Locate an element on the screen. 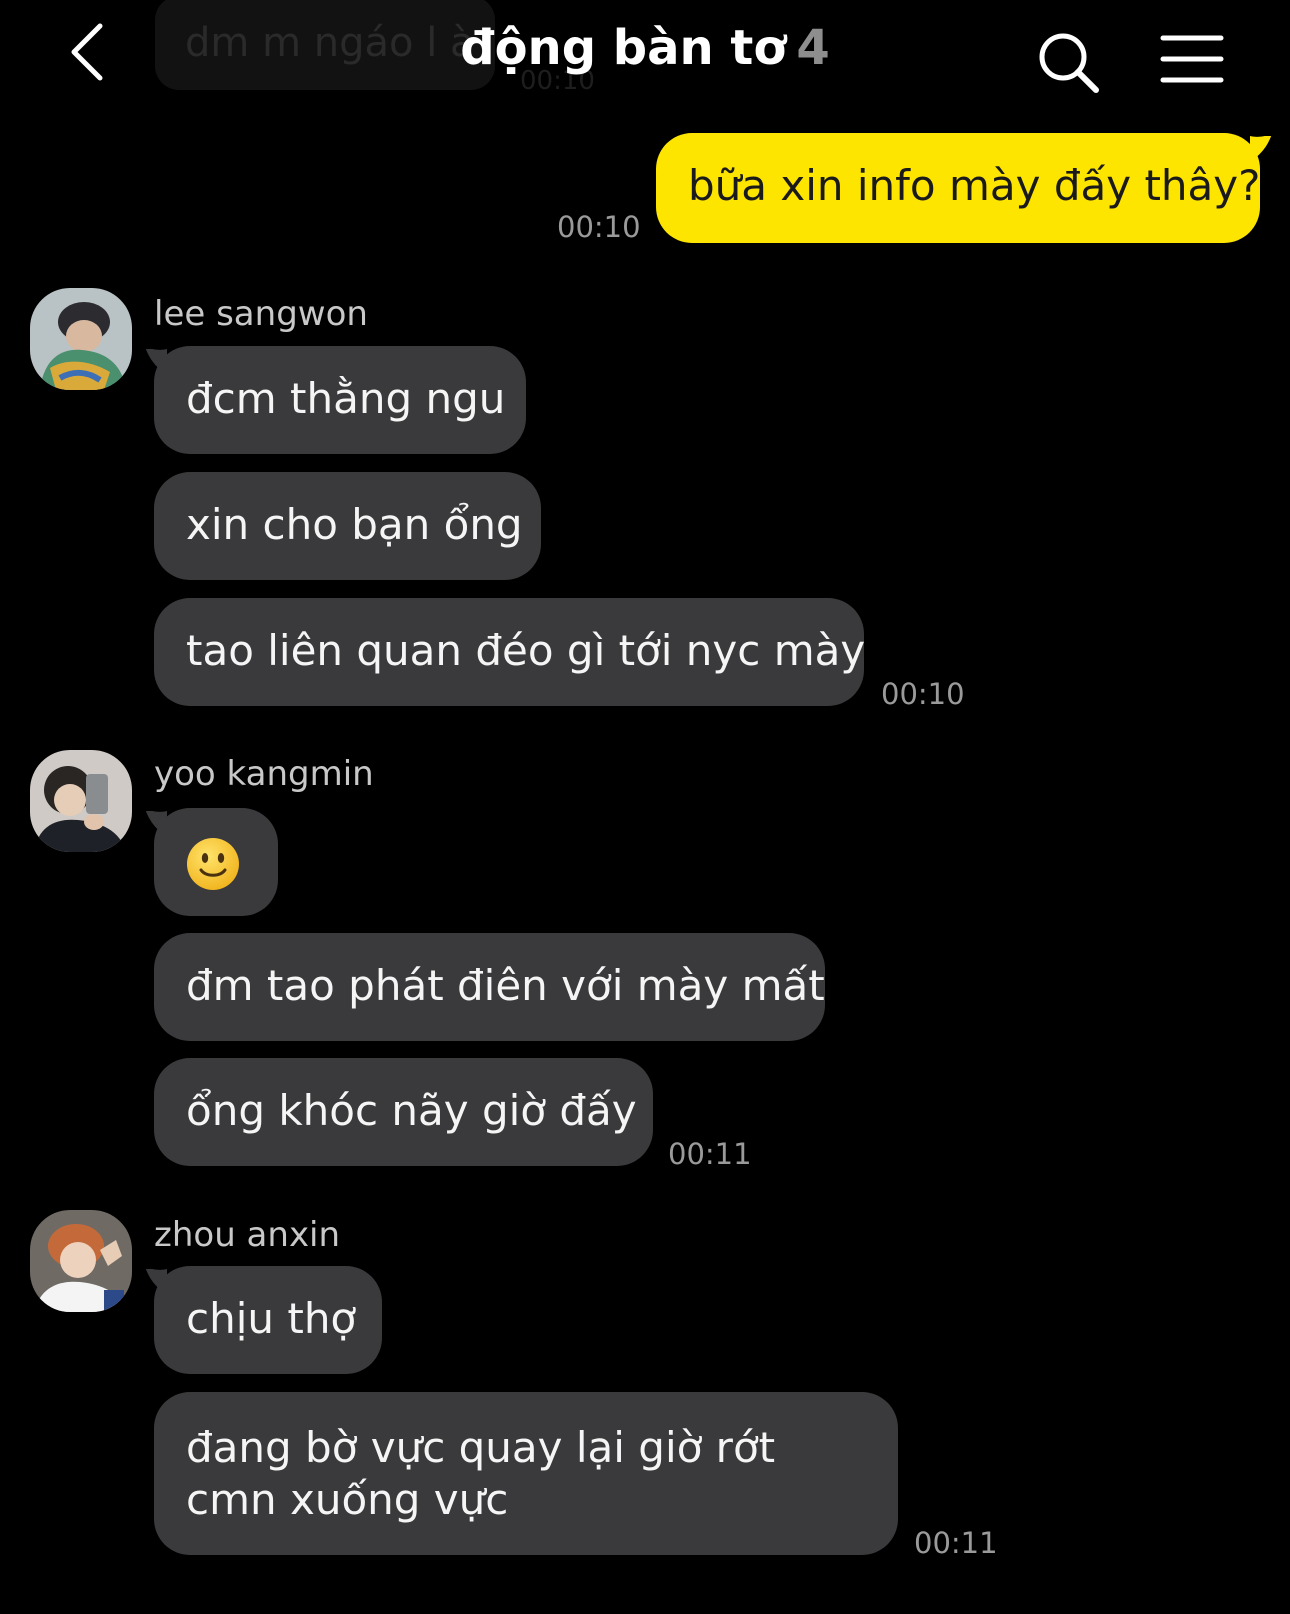 This screenshot has width=1290, height=1614. bubble-tail is located at coordinates (1261, 149).